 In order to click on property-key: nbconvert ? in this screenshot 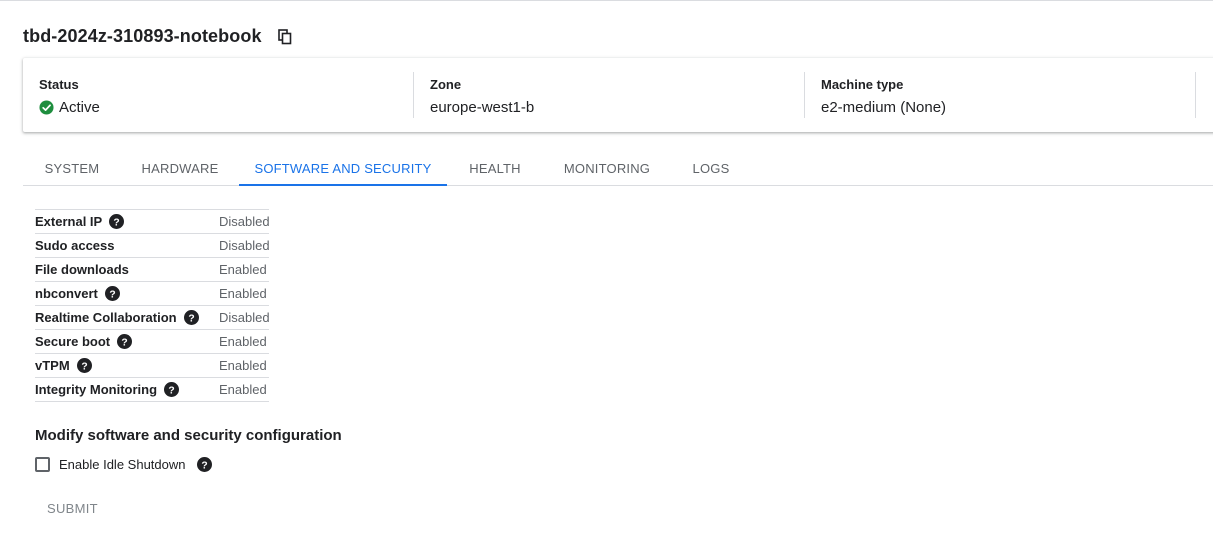, I will do `click(77, 293)`.